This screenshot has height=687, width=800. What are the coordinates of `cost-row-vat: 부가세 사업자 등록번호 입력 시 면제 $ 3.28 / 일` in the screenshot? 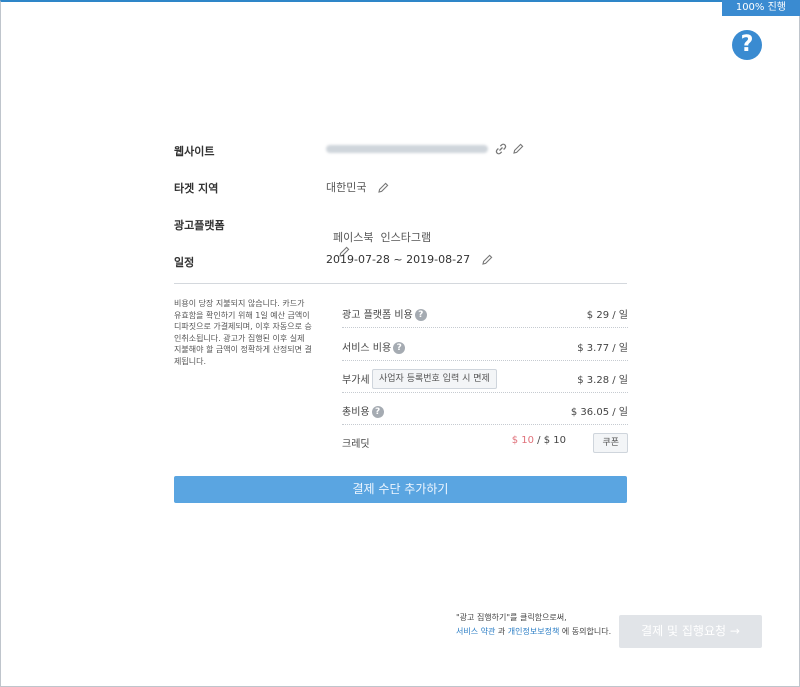 It's located at (485, 378).